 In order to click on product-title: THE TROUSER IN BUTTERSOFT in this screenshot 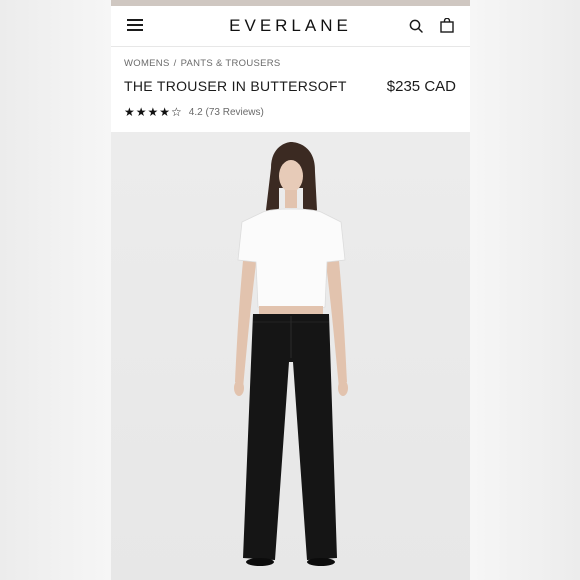, I will do `click(235, 86)`.